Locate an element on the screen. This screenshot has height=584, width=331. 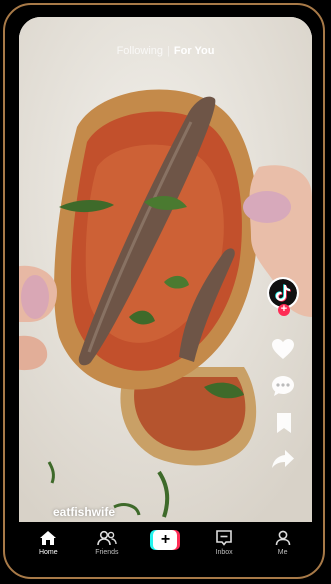
like-heart-icon is located at coordinates (283, 349).